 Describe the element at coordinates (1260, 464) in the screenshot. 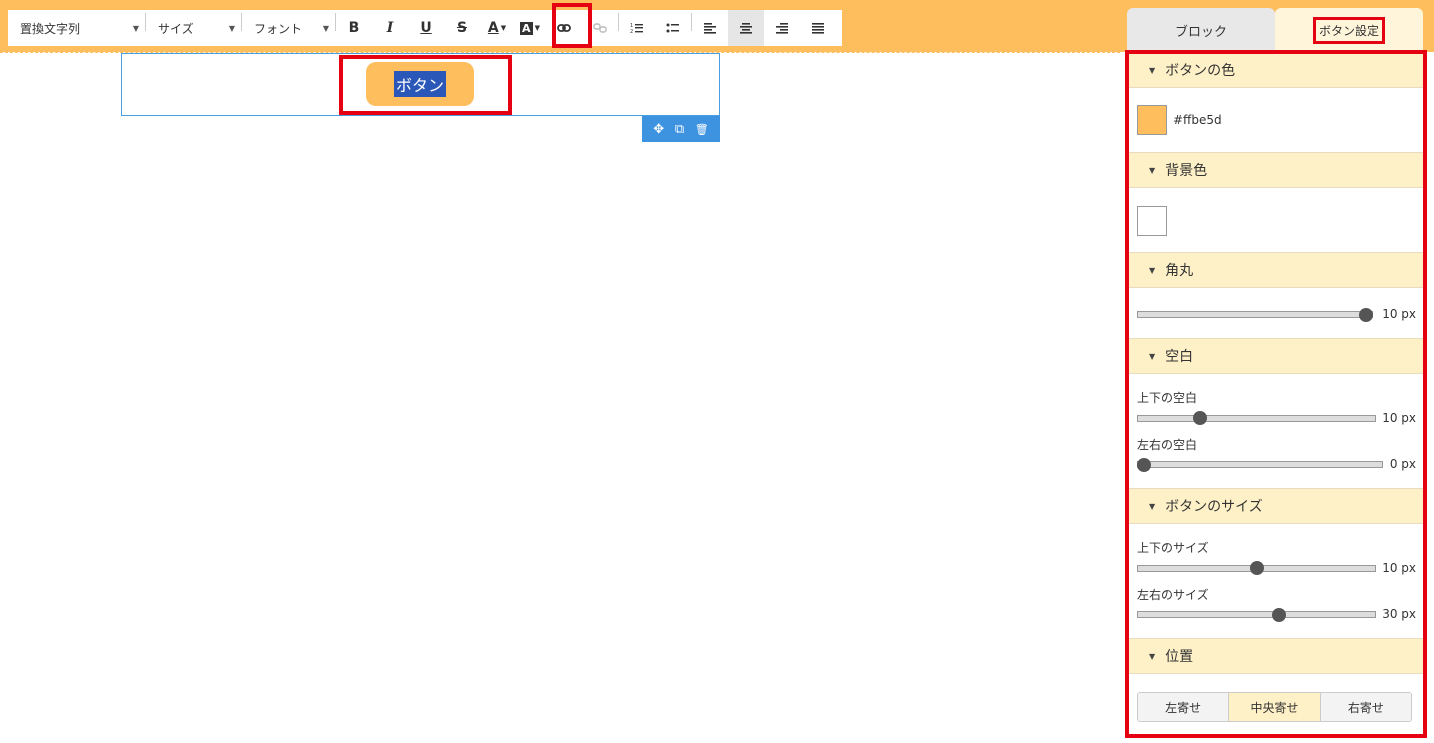

I see `horizontal-spacing-slider-track` at that location.